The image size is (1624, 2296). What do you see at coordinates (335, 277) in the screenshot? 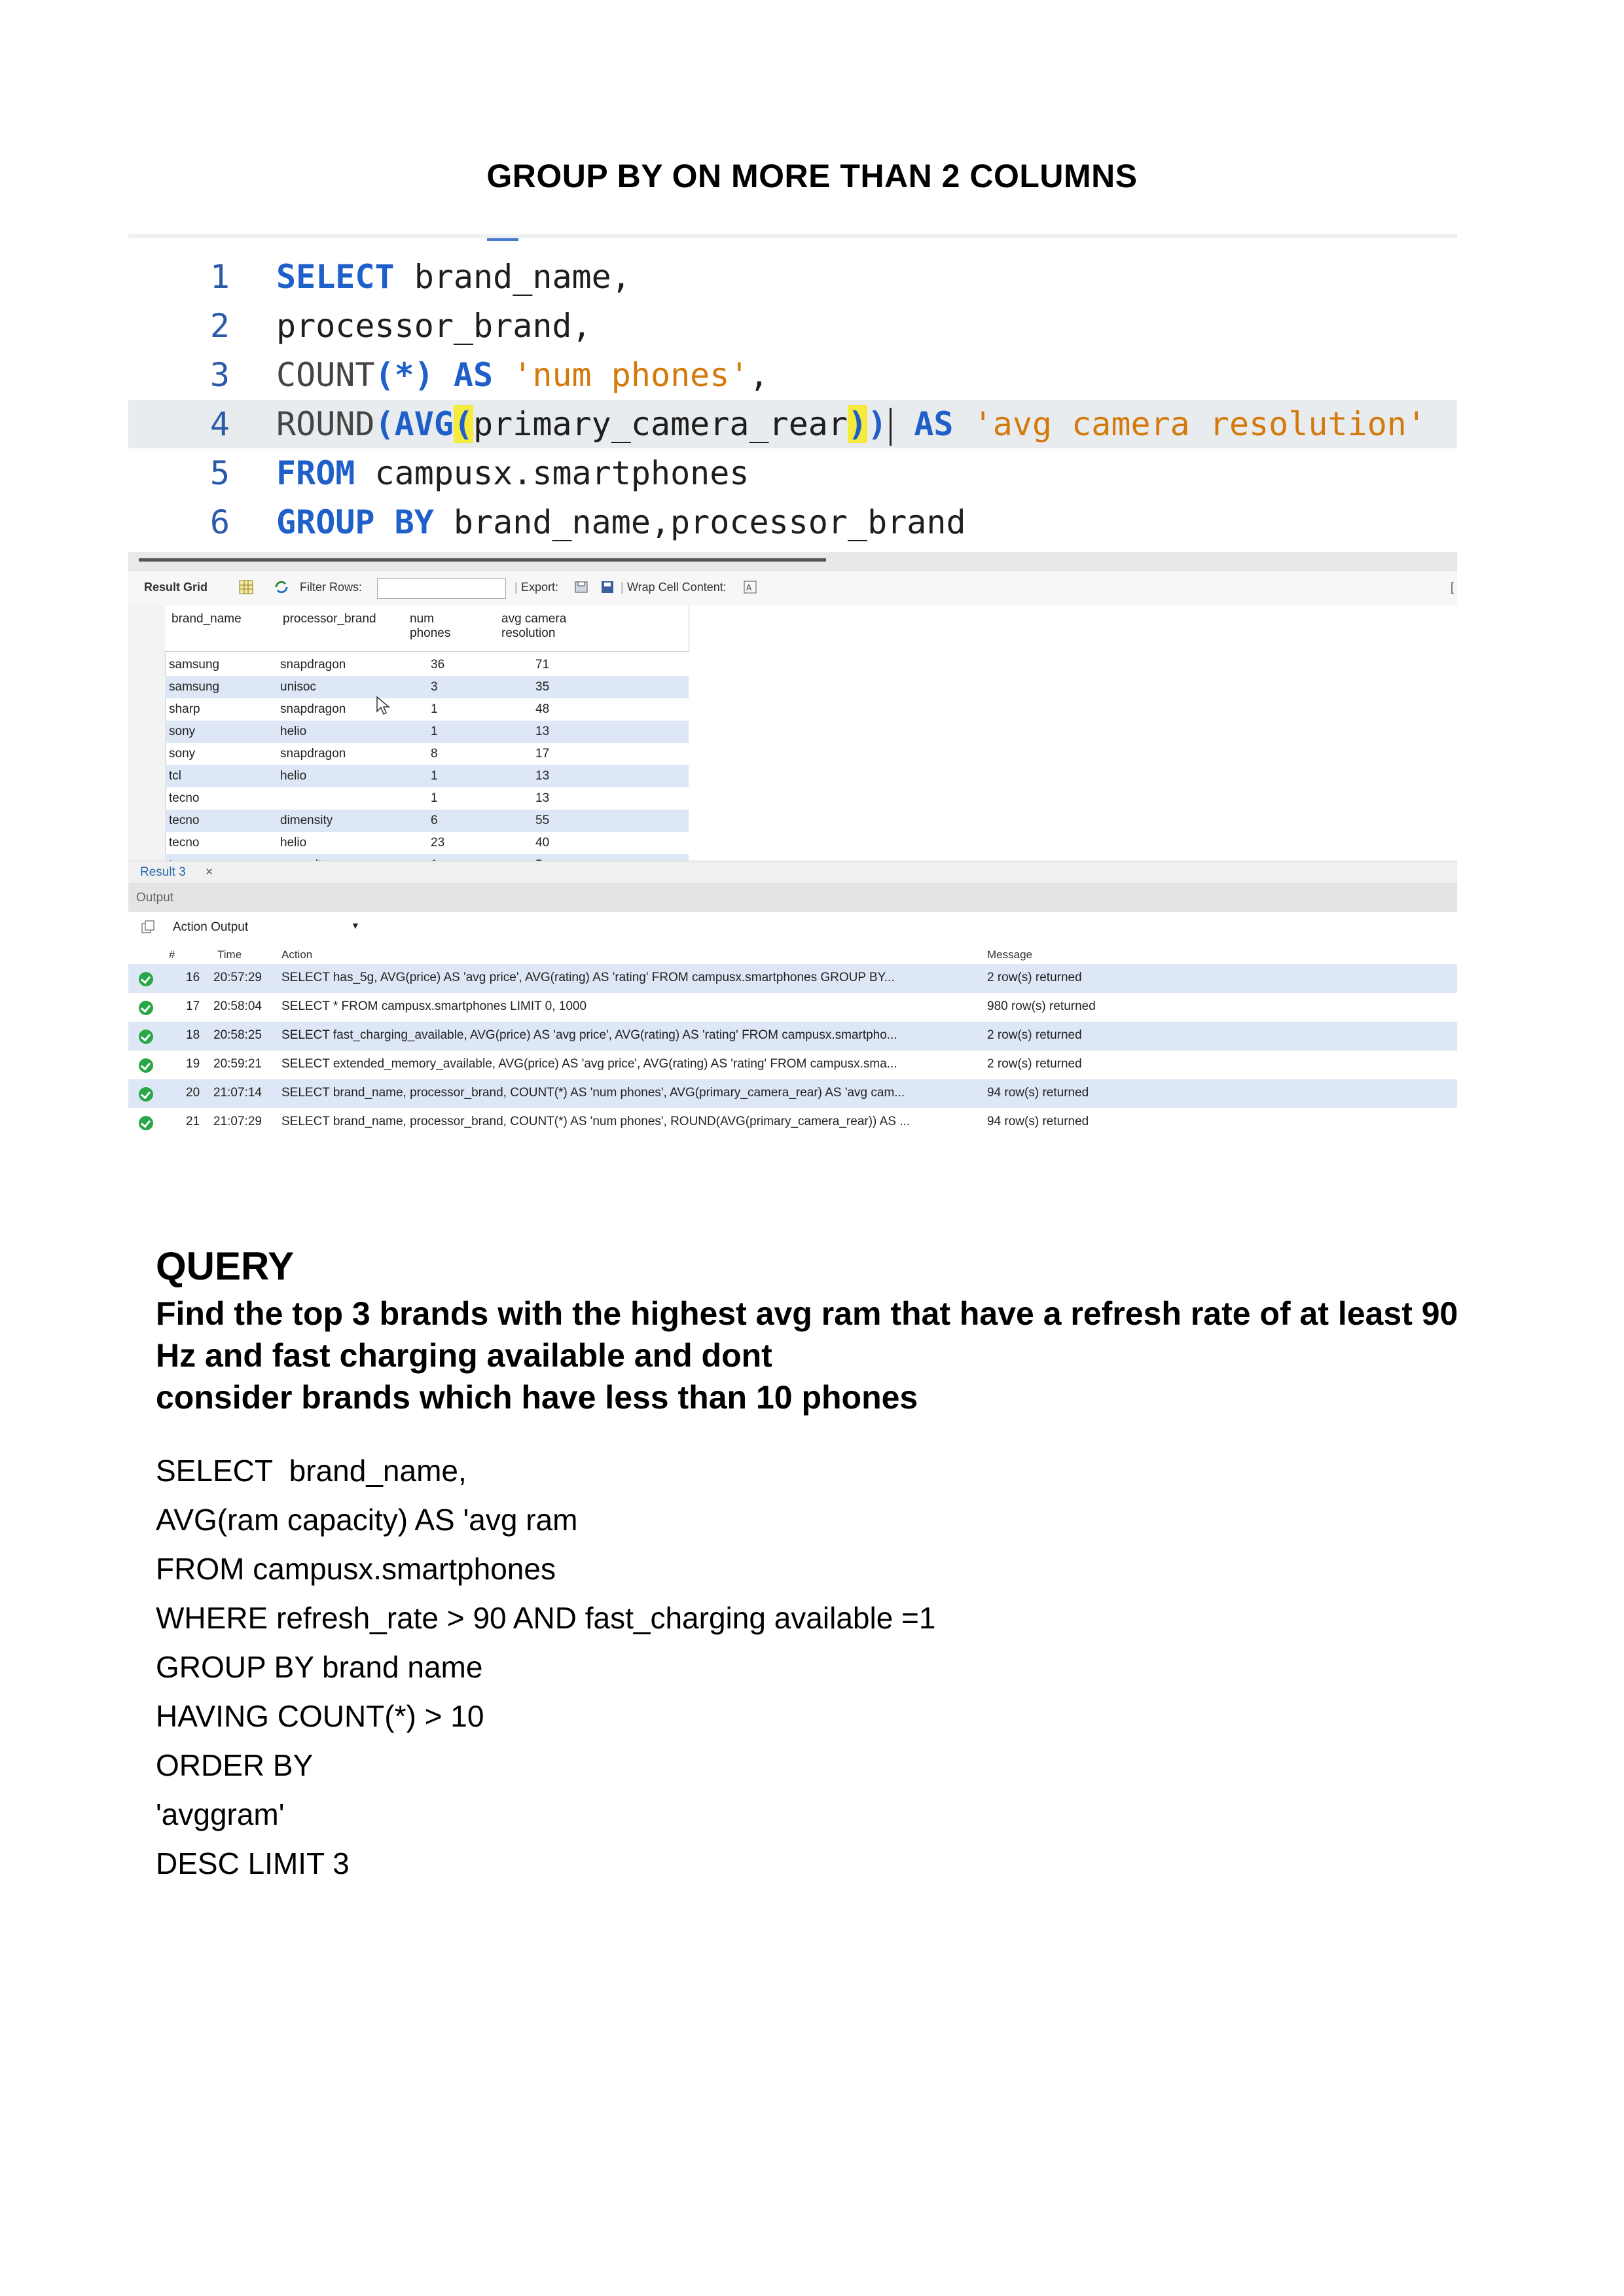
I see `code-token: SELECT` at bounding box center [335, 277].